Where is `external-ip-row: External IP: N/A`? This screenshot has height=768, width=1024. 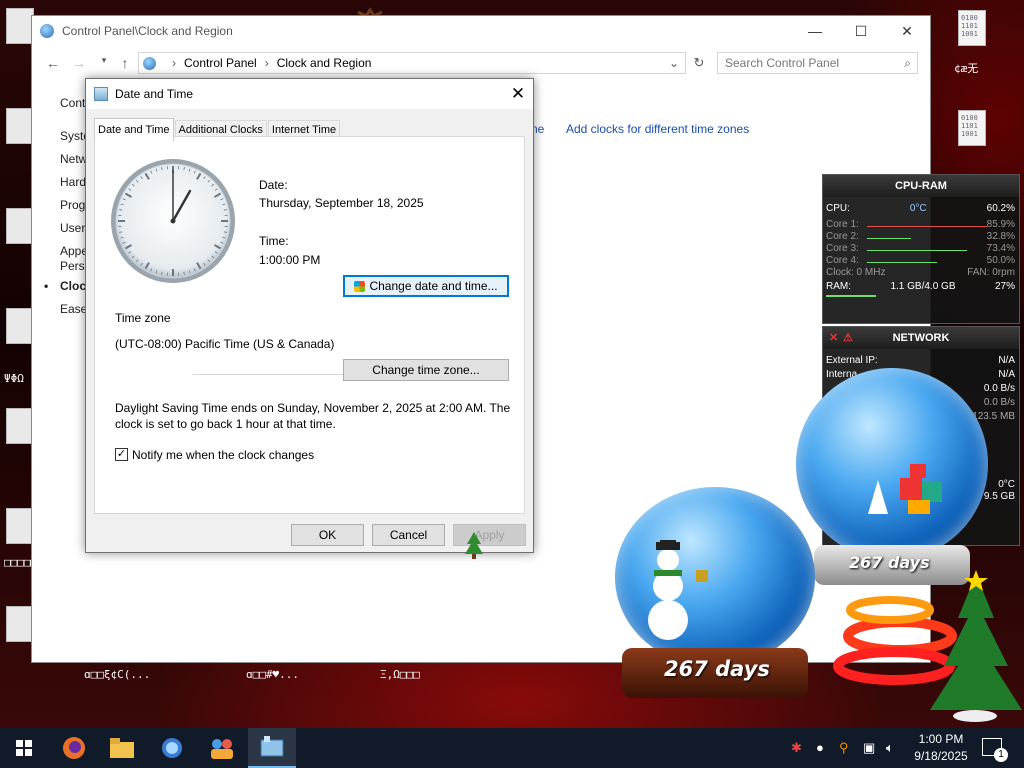 external-ip-row: External IP: N/A is located at coordinates (920, 360).